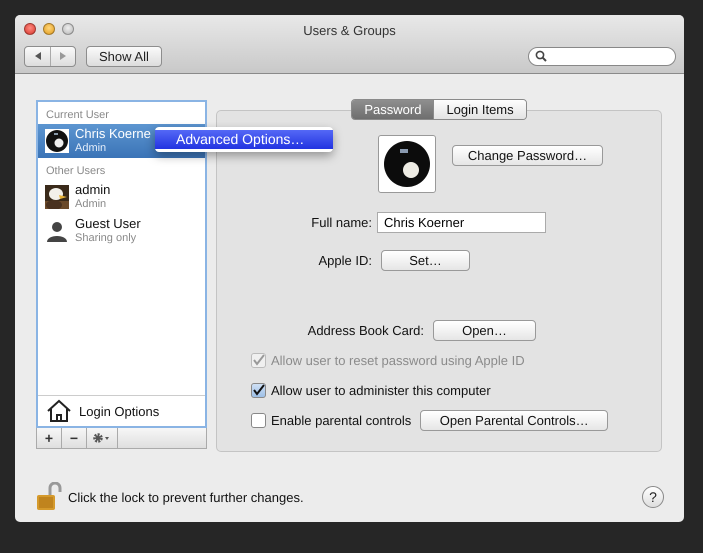 This screenshot has width=703, height=553. Describe the element at coordinates (37, 56) in the screenshot. I see `back-arrow-icon` at that location.